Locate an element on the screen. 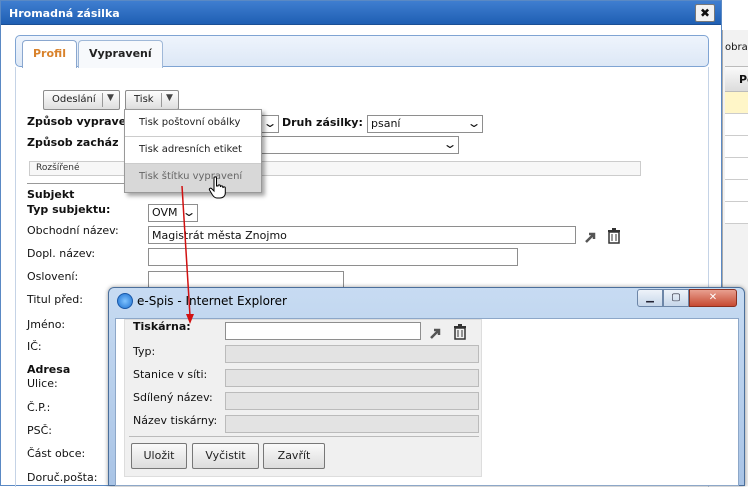  druh-zasilky-label: Druh zásilky: is located at coordinates (322, 122).